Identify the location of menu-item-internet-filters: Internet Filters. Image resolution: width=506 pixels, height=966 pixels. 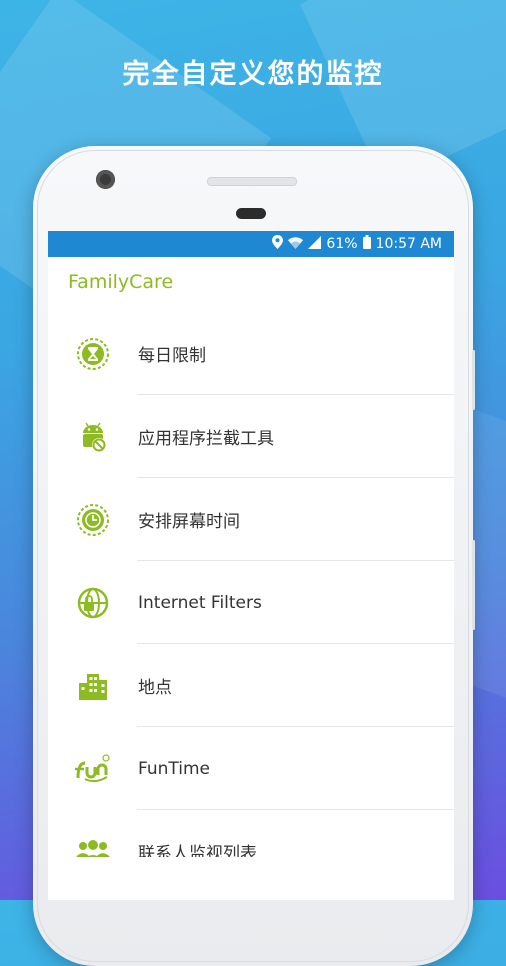
(251, 602).